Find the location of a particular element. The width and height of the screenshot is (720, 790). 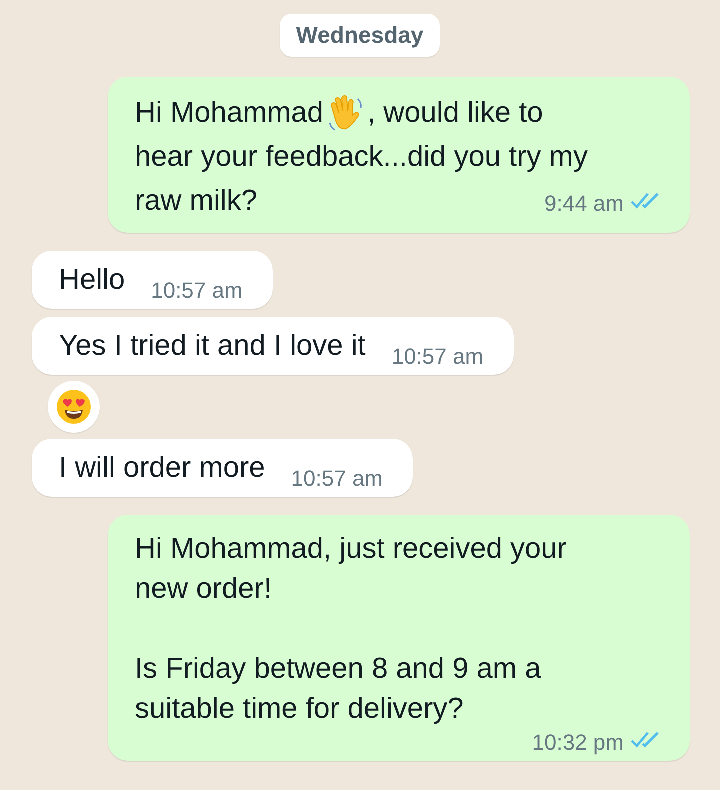

message-time: 9:44 am is located at coordinates (584, 204).